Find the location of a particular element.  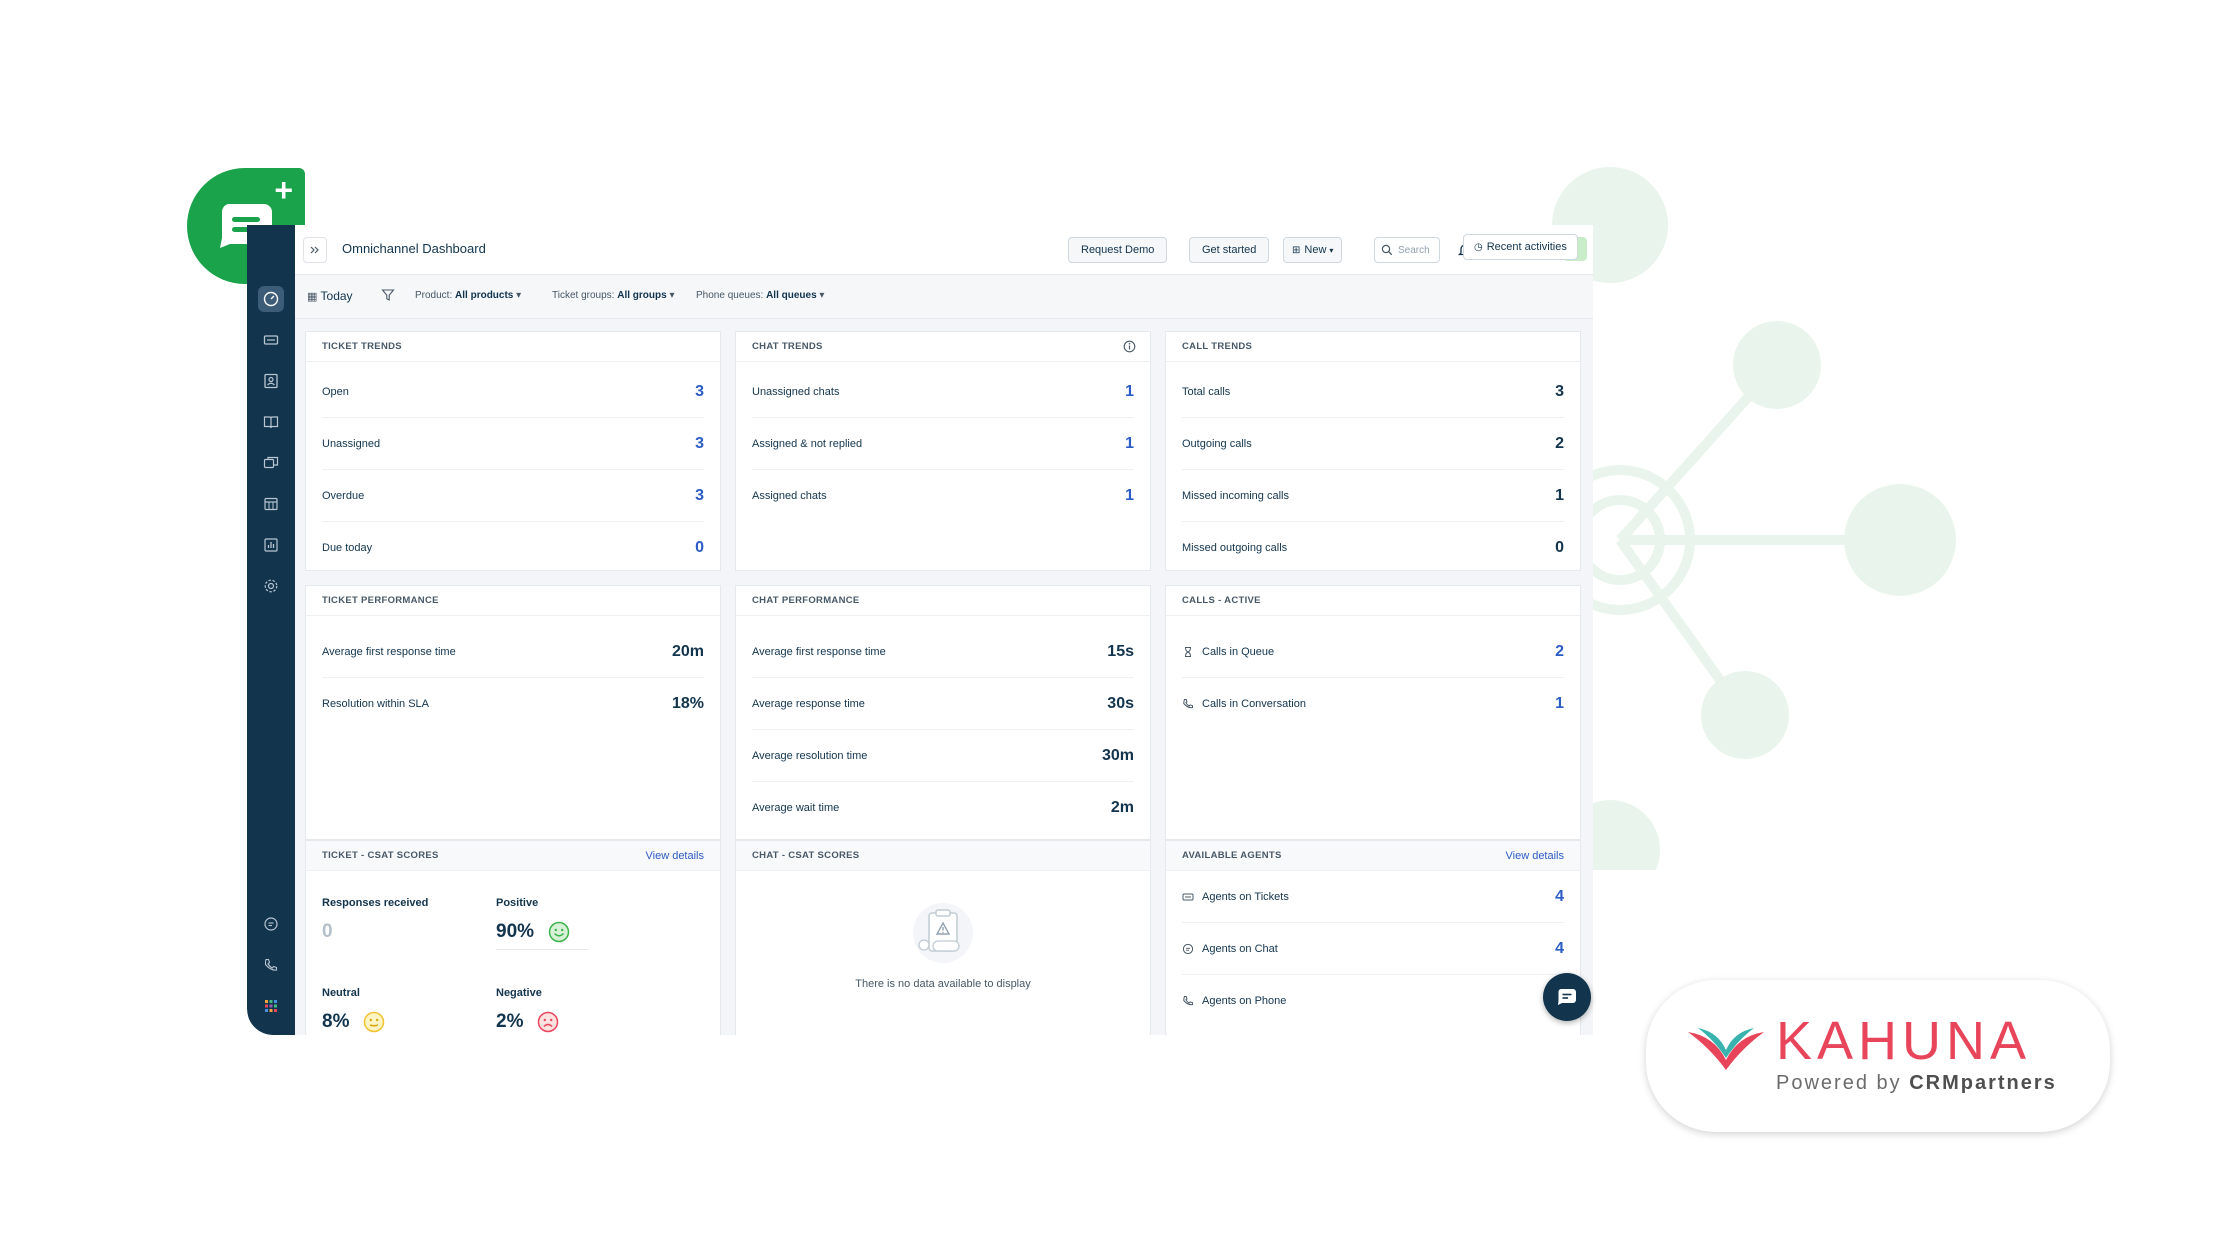

card-head: TICKET - CSAT SCORES View details is located at coordinates (513, 856).